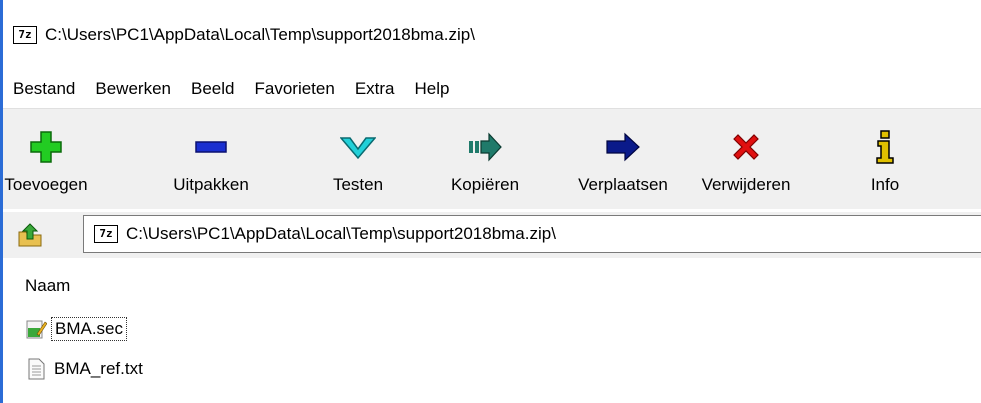 This screenshot has height=403, width=981. I want to click on copy-button: Kopiëren, so click(485, 159).